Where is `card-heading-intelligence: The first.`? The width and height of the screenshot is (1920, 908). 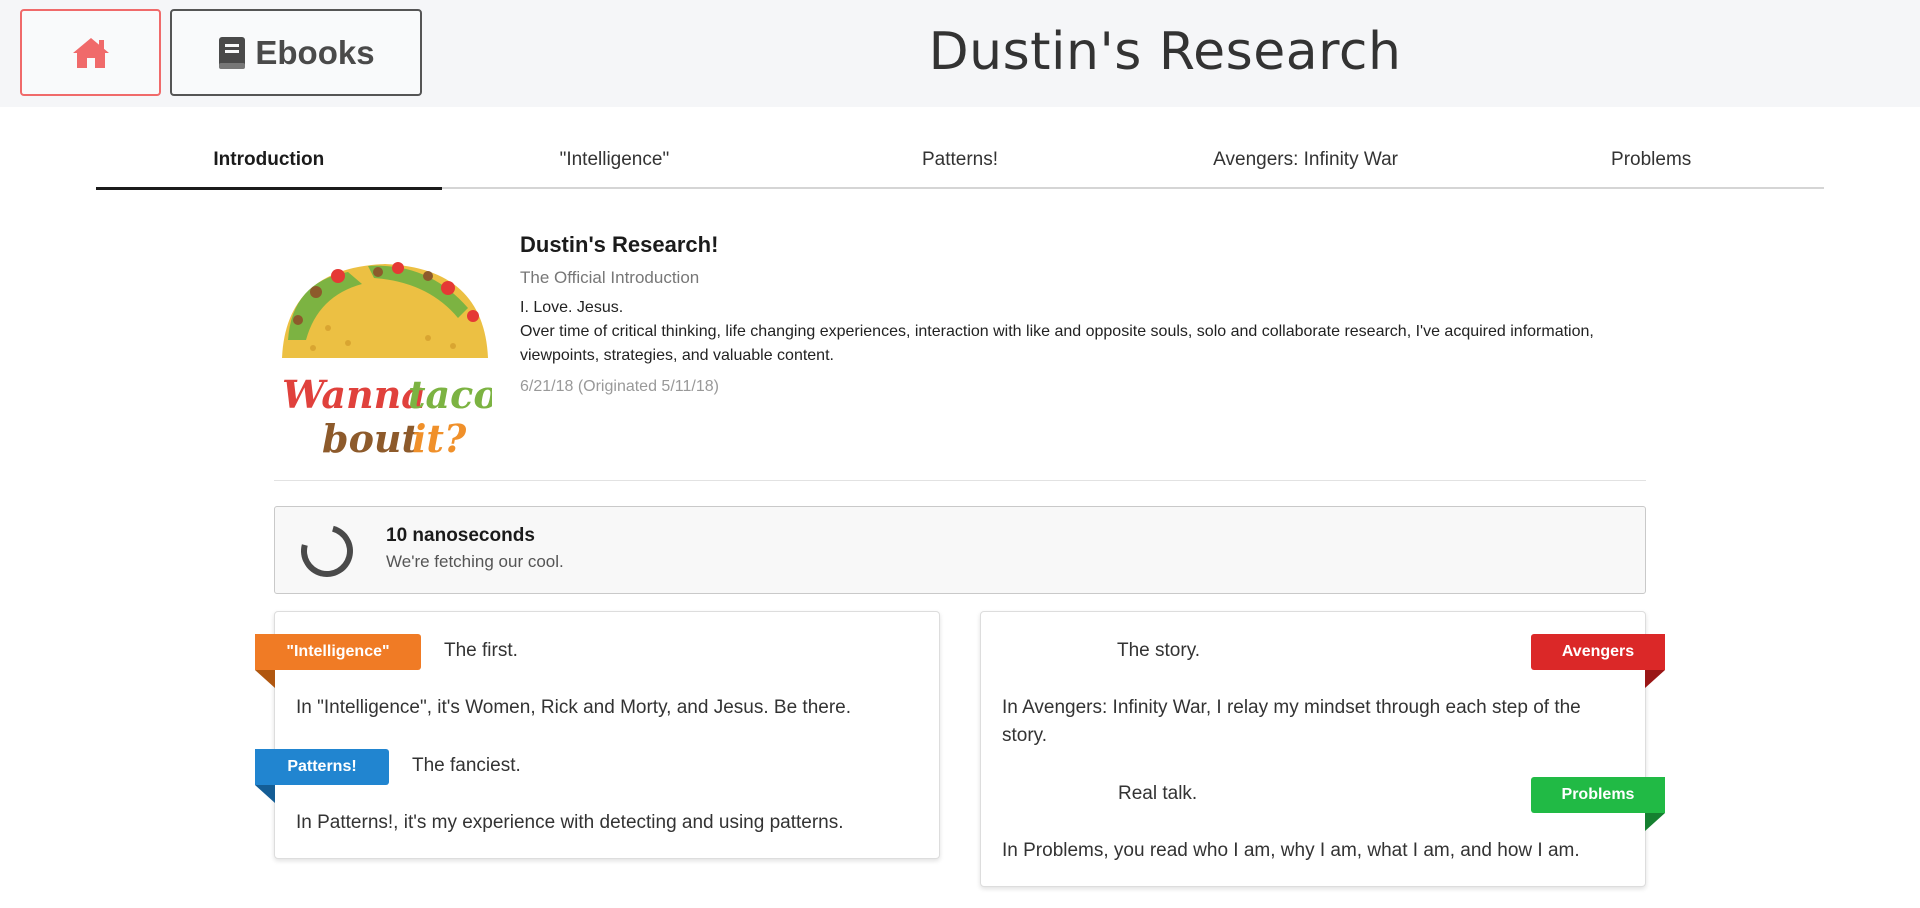
card-heading-intelligence: The first. is located at coordinates (481, 650).